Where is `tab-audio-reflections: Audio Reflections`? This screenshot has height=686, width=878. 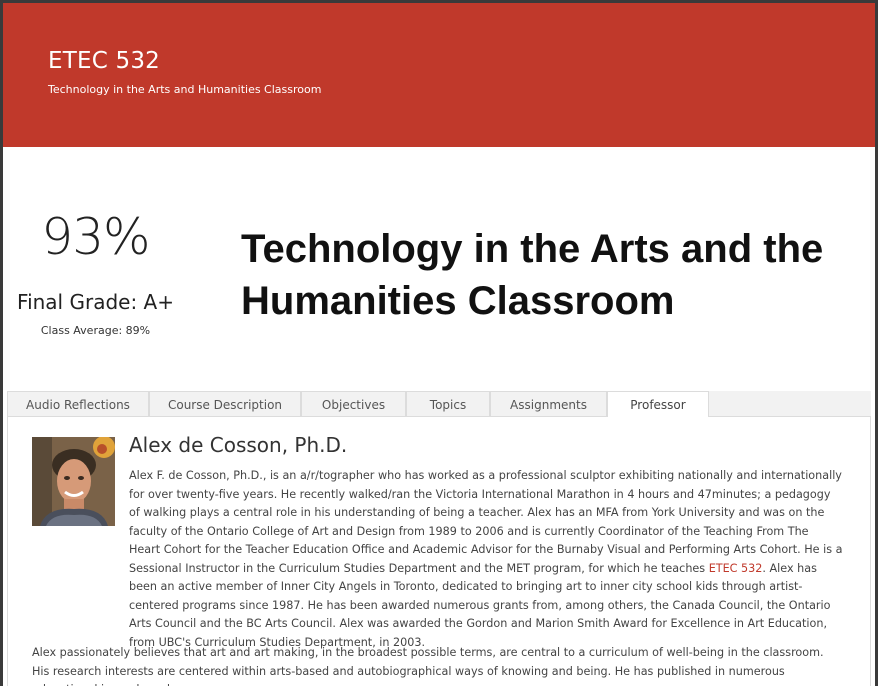
tab-audio-reflections: Audio Reflections is located at coordinates (78, 403).